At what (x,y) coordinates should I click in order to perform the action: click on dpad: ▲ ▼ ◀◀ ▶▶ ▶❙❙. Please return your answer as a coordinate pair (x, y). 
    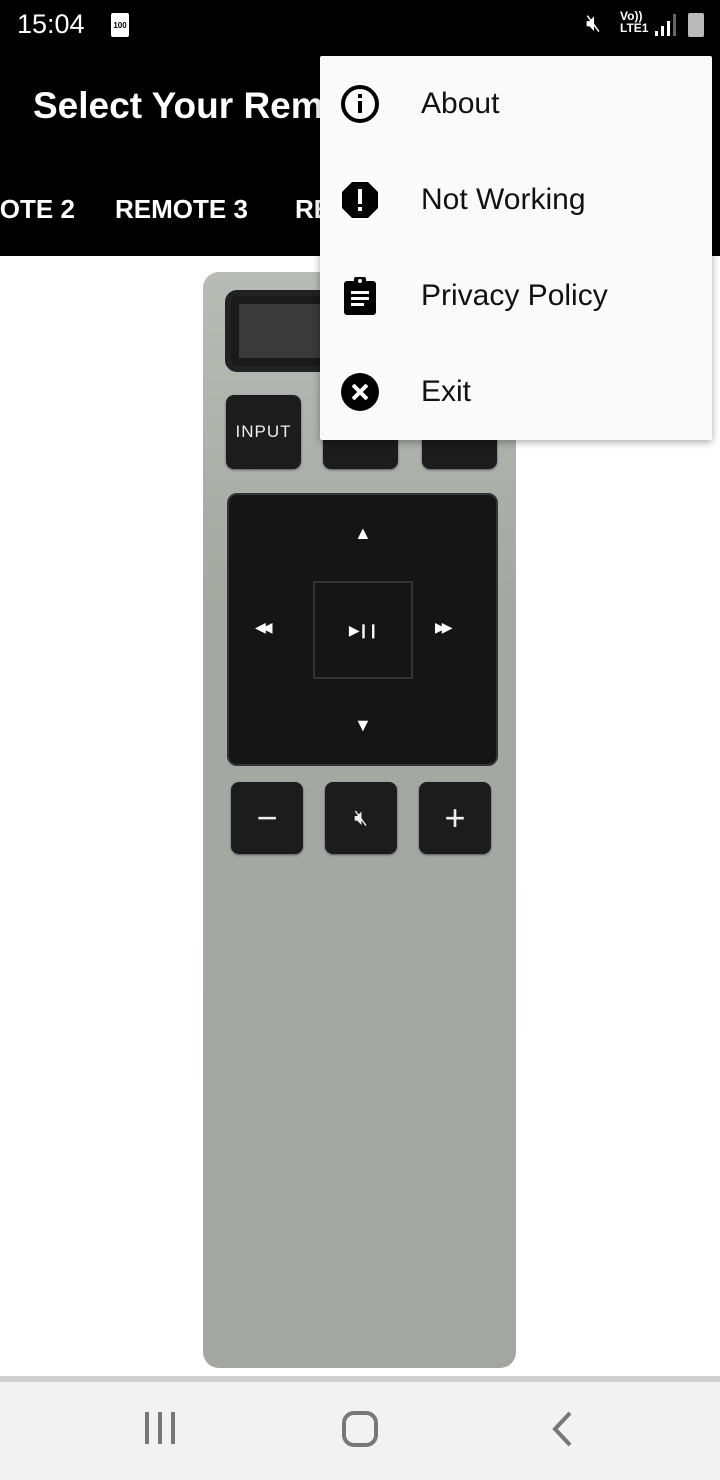
    Looking at the image, I should click on (362, 629).